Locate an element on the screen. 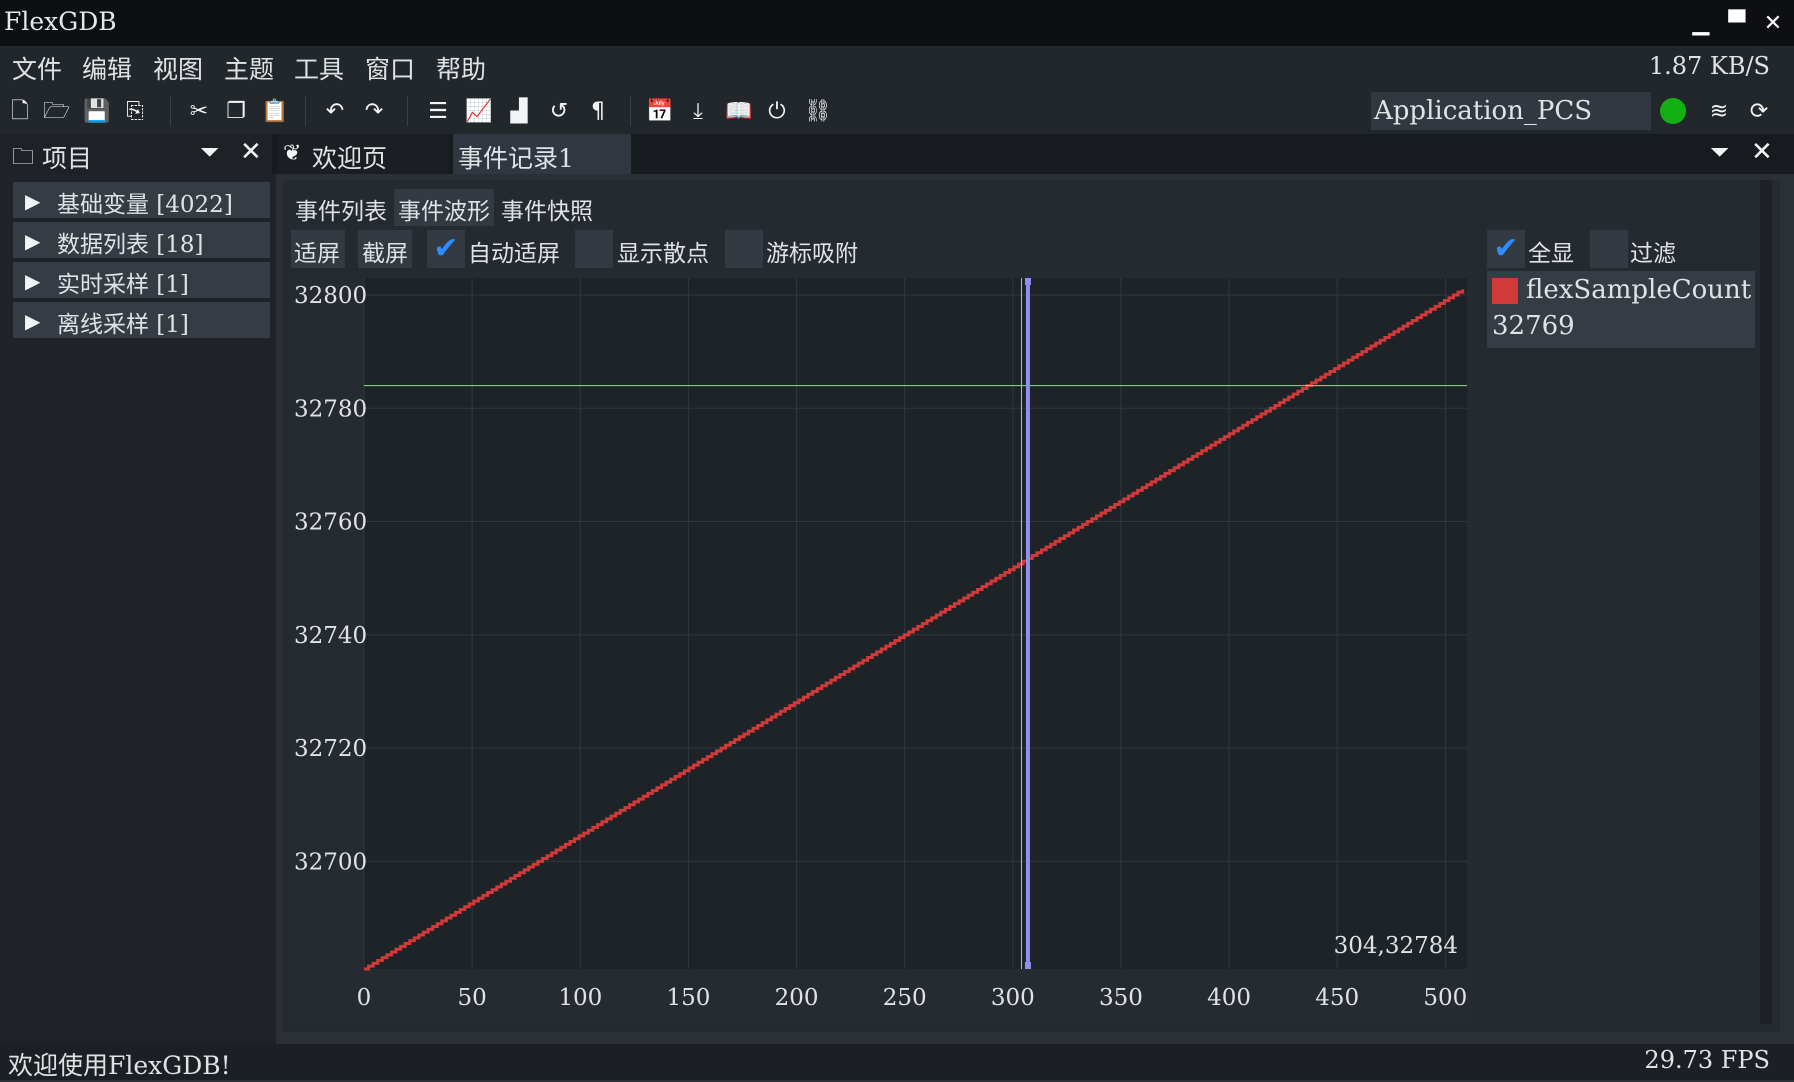 This screenshot has width=1794, height=1082. save-icon: 💾 is located at coordinates (96, 112).